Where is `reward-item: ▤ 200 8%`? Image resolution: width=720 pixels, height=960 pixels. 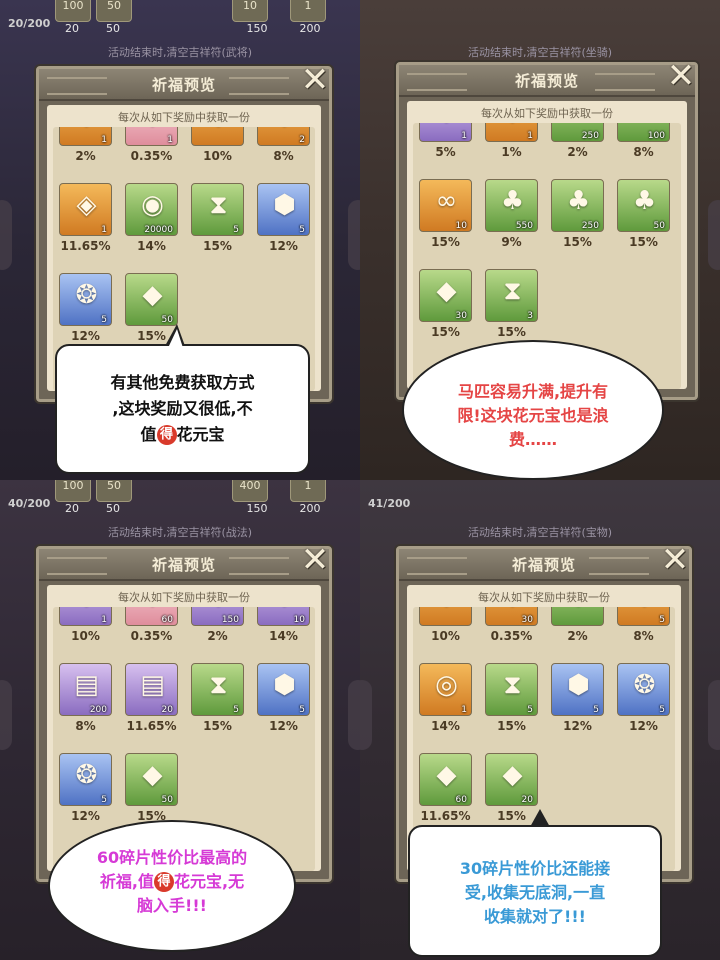 reward-item: ▤ 200 8% is located at coordinates (86, 698).